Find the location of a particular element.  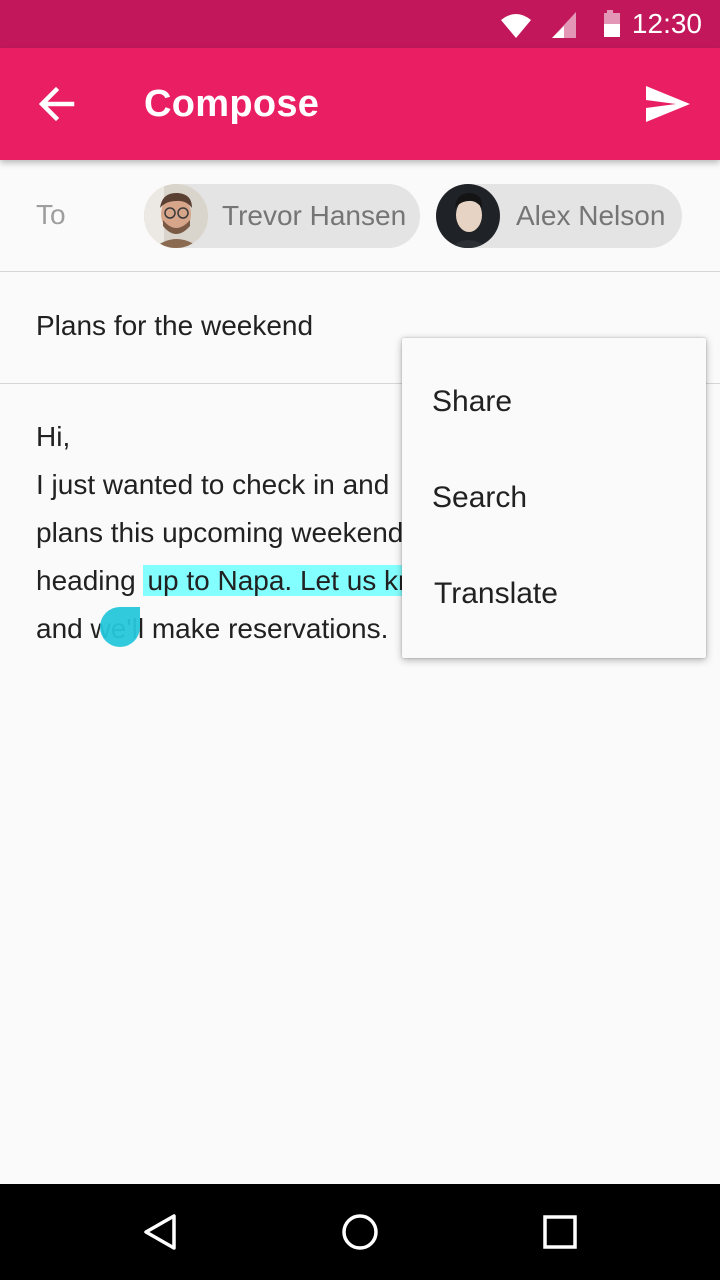

battery-icon is located at coordinates (612, 23).